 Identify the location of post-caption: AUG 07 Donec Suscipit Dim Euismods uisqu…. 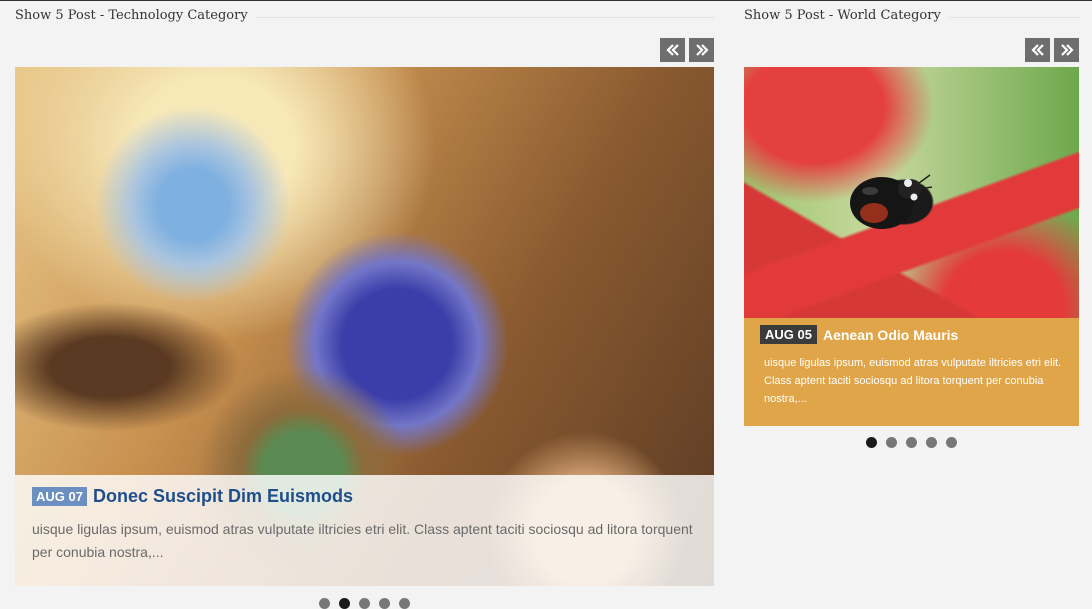
(364, 530).